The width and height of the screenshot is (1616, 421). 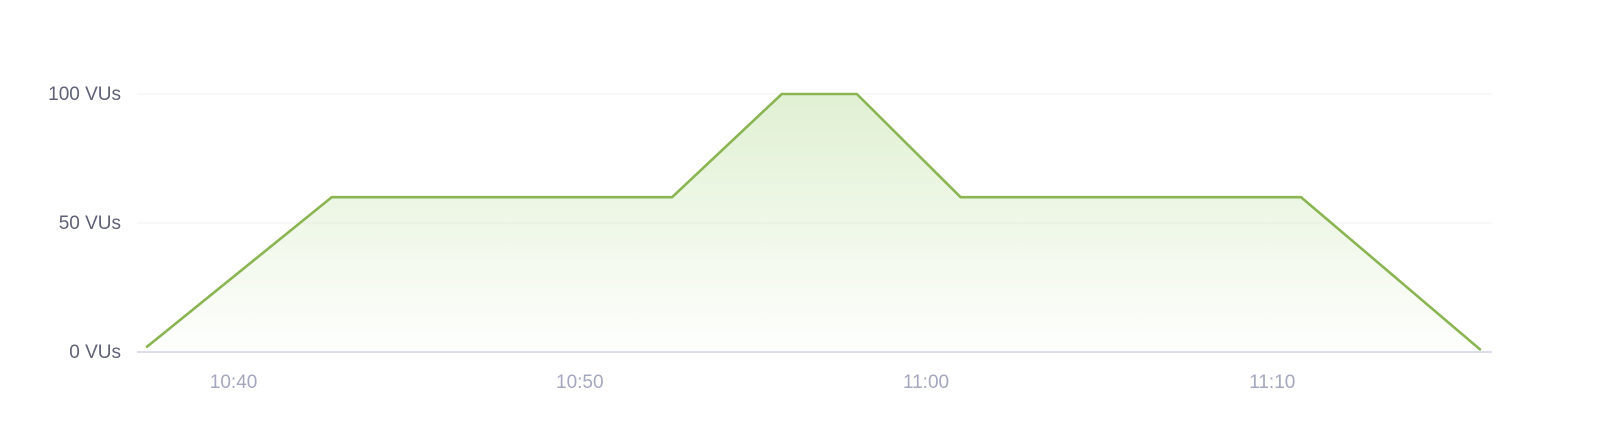 What do you see at coordinates (926, 382) in the screenshot?
I see `x-tick-label: 11:00` at bounding box center [926, 382].